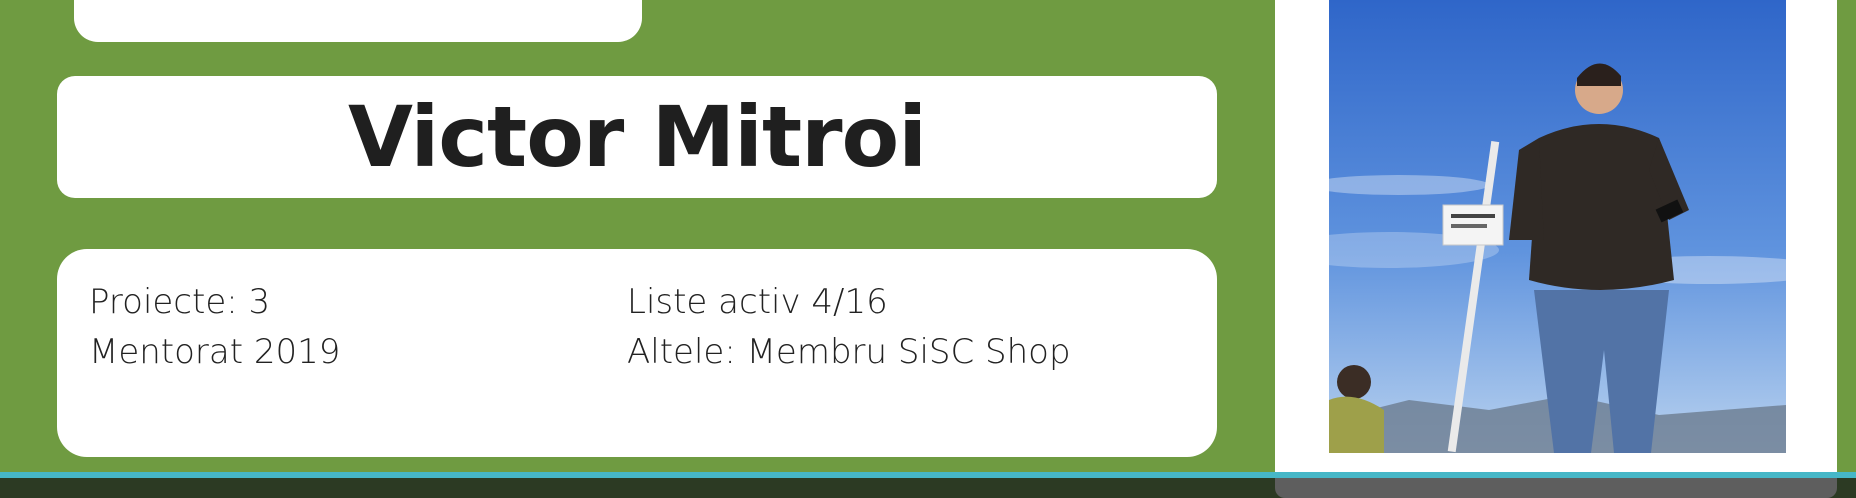  What do you see at coordinates (180, 302) in the screenshot?
I see `info-projects: Proiecte: 3` at bounding box center [180, 302].